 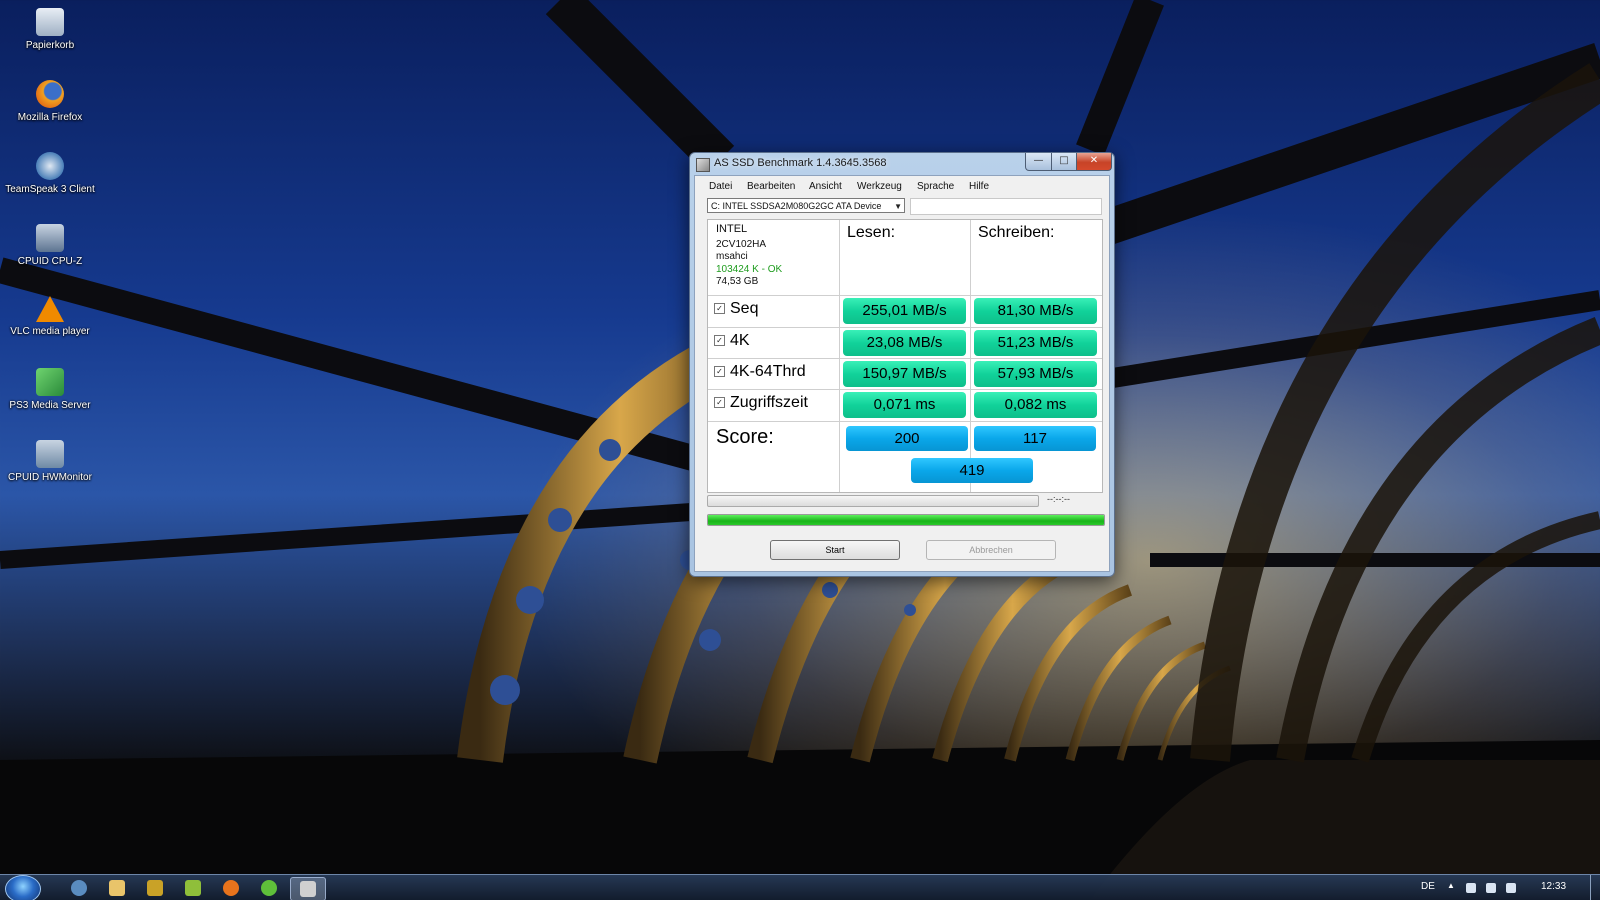 What do you see at coordinates (873, 501) in the screenshot?
I see `test-progress-bar` at bounding box center [873, 501].